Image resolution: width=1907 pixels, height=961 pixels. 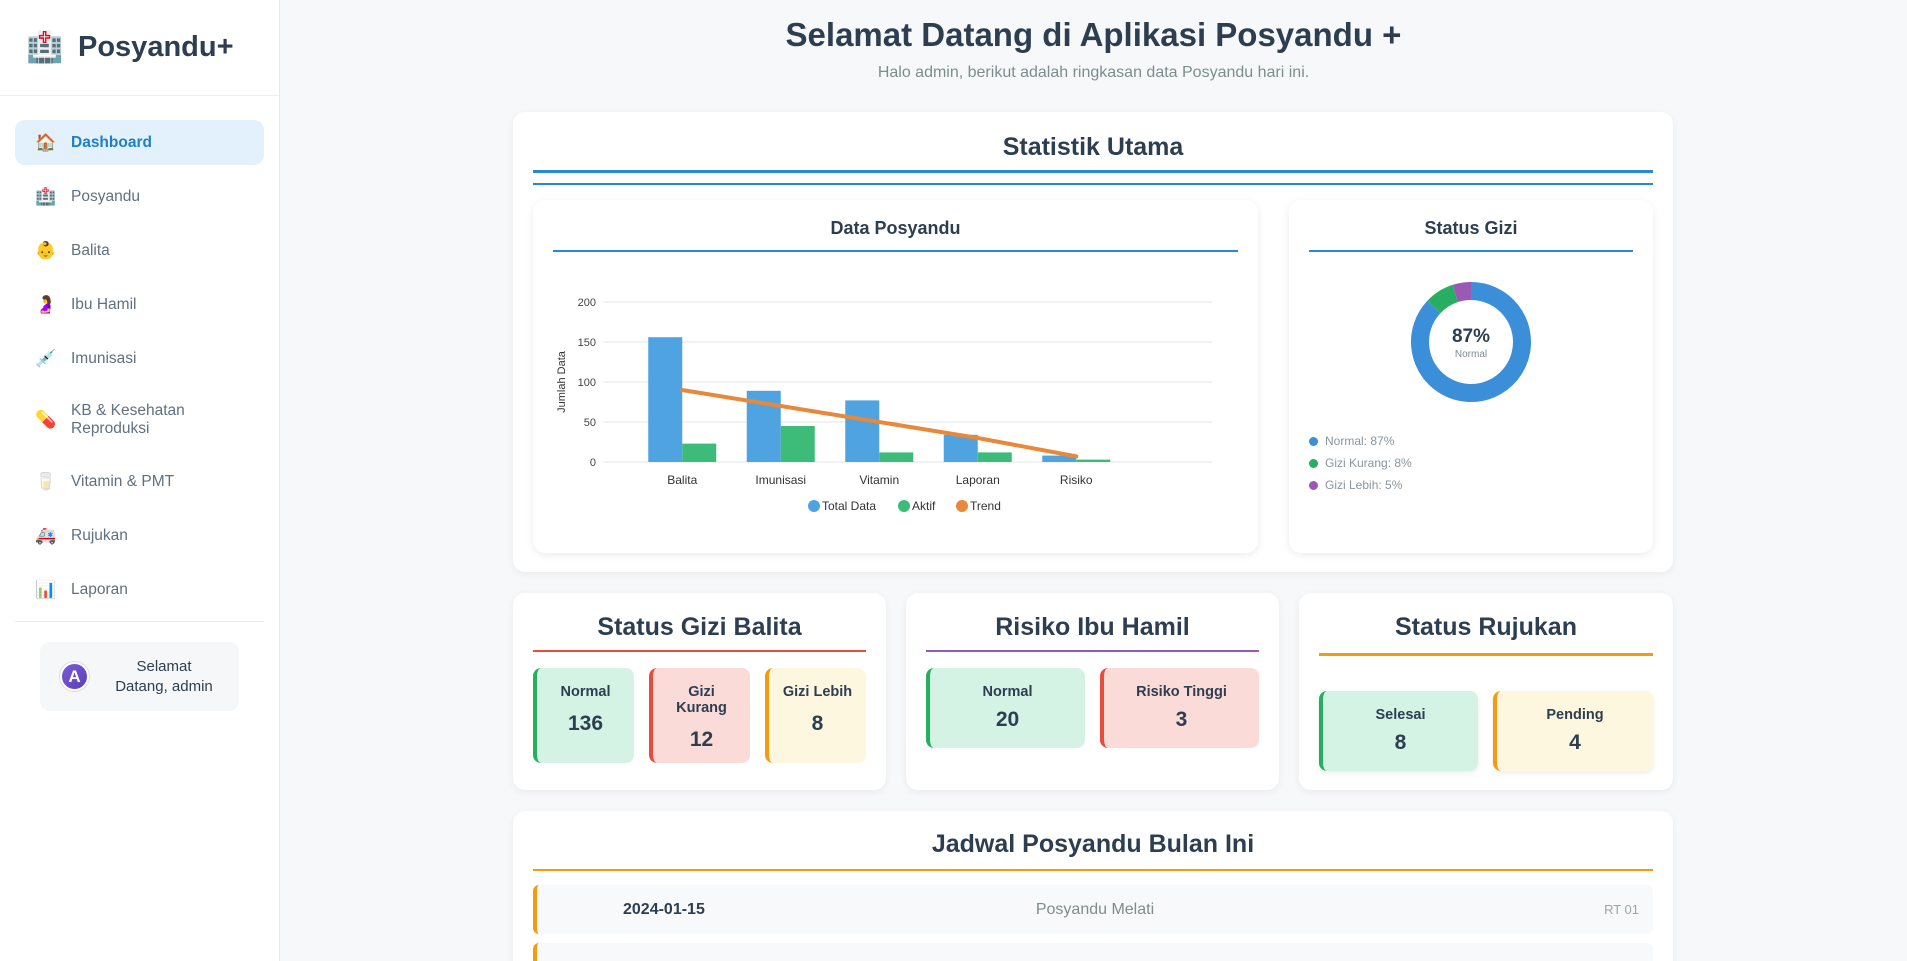 What do you see at coordinates (879, 480) in the screenshot?
I see `x-tick-label: Vitamin` at bounding box center [879, 480].